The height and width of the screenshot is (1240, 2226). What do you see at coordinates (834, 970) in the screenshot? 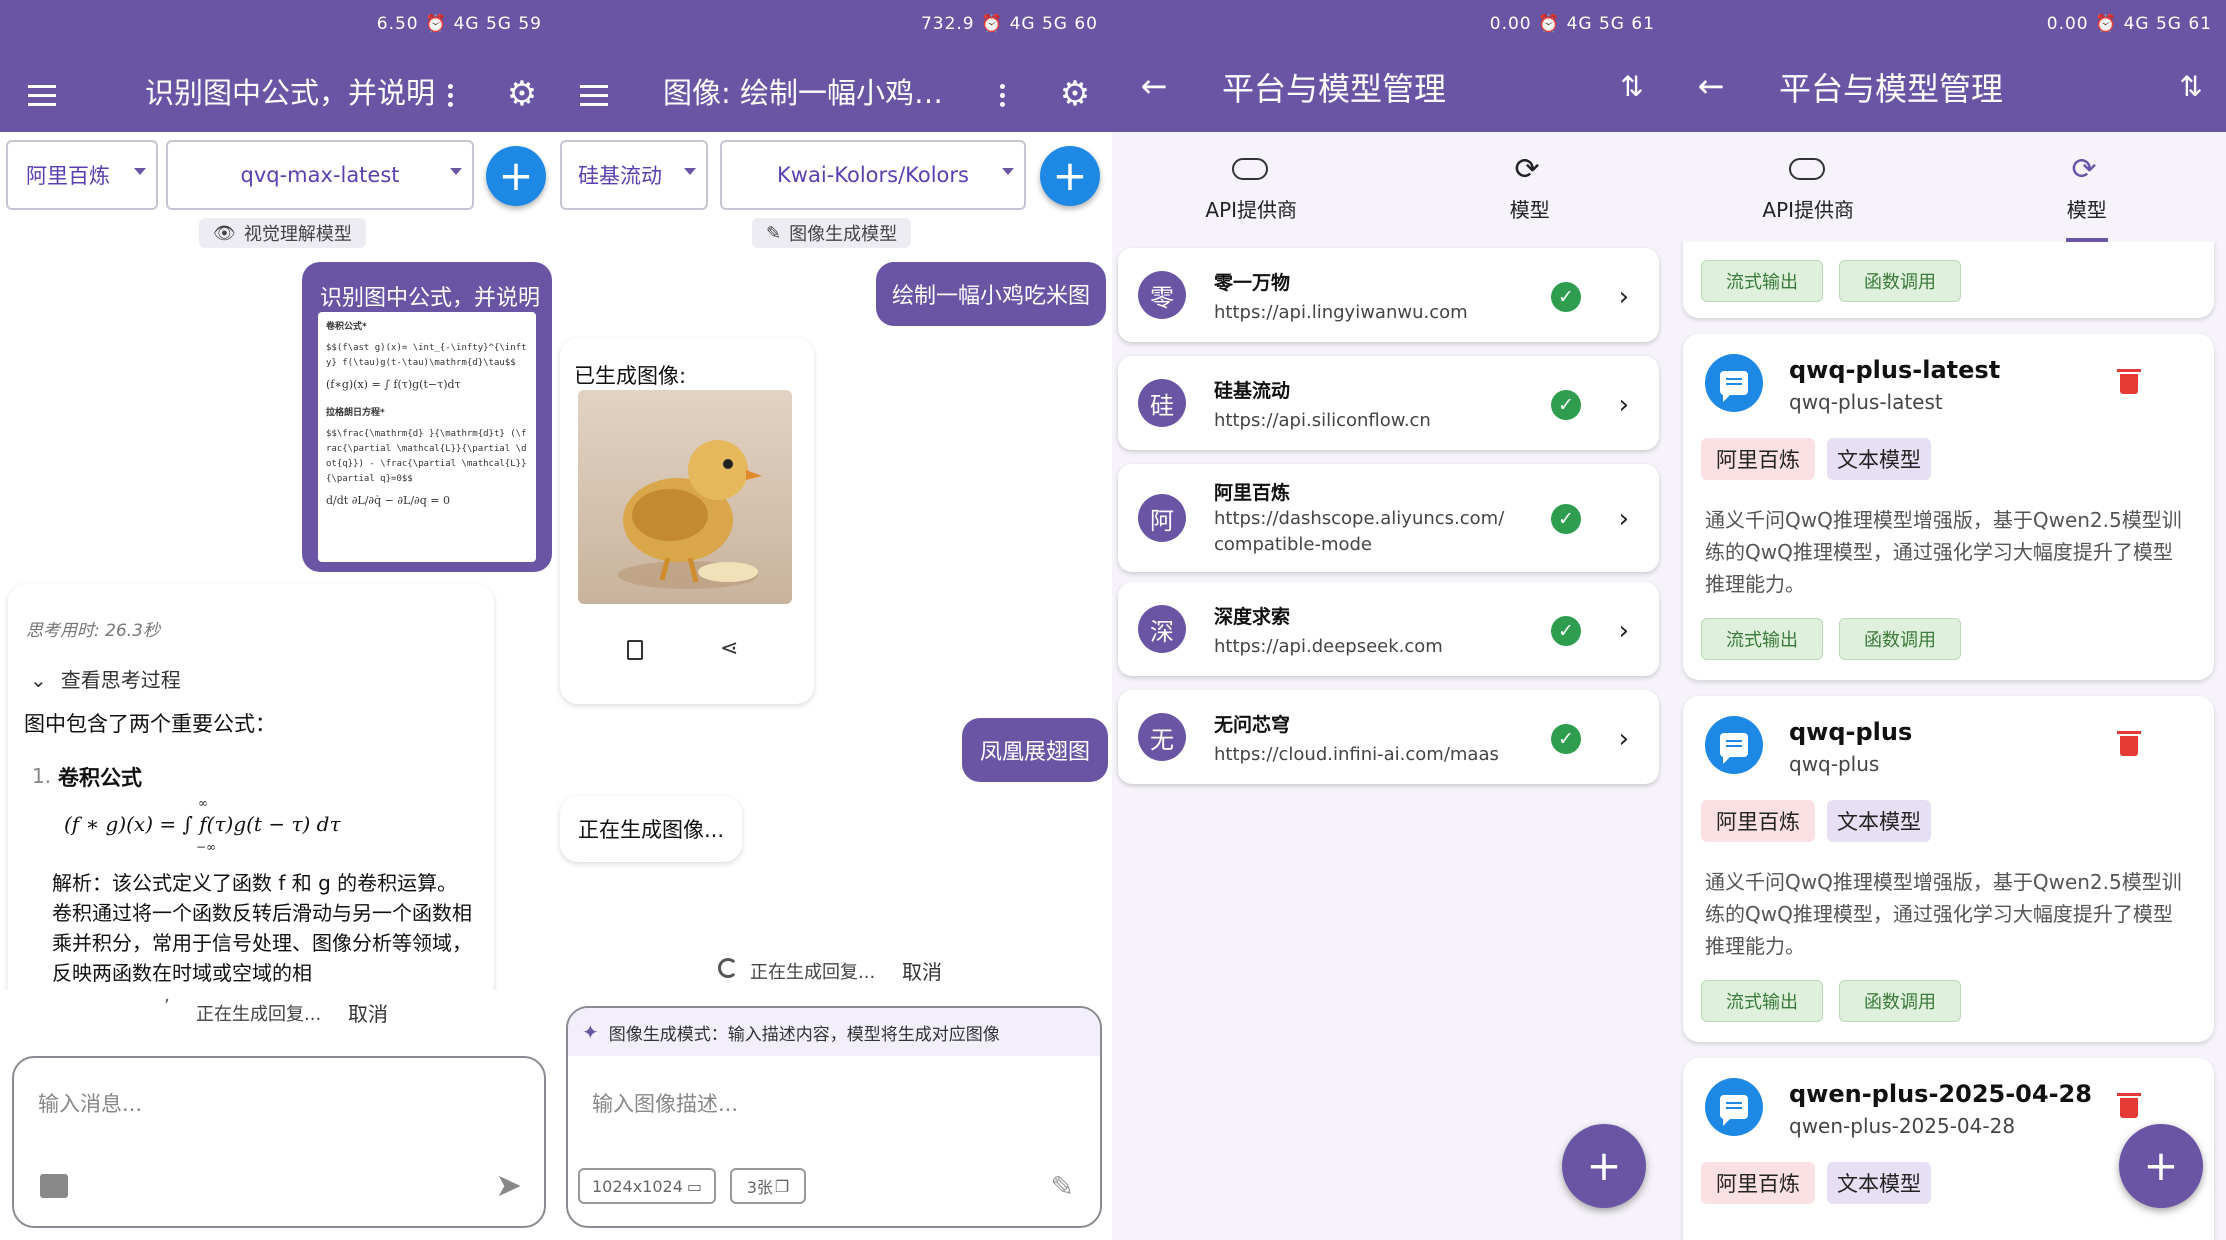
I see `generating-bar: 正在生成回复... 取消` at bounding box center [834, 970].